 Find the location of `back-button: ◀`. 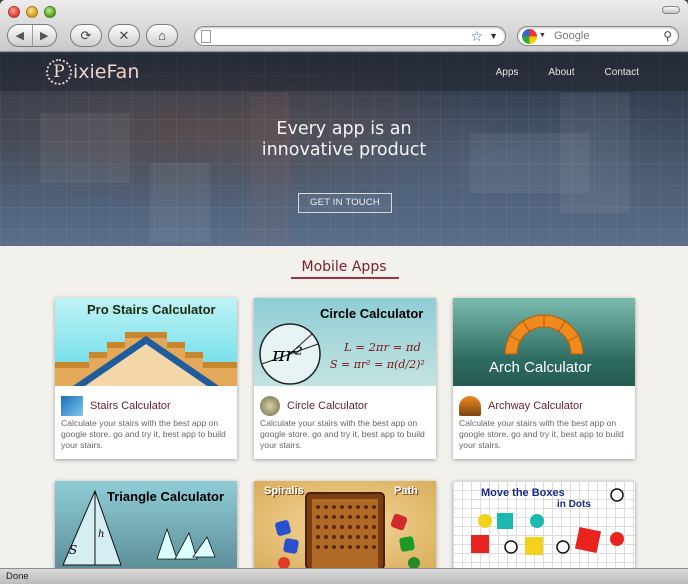

back-button: ◀ is located at coordinates (20, 35).